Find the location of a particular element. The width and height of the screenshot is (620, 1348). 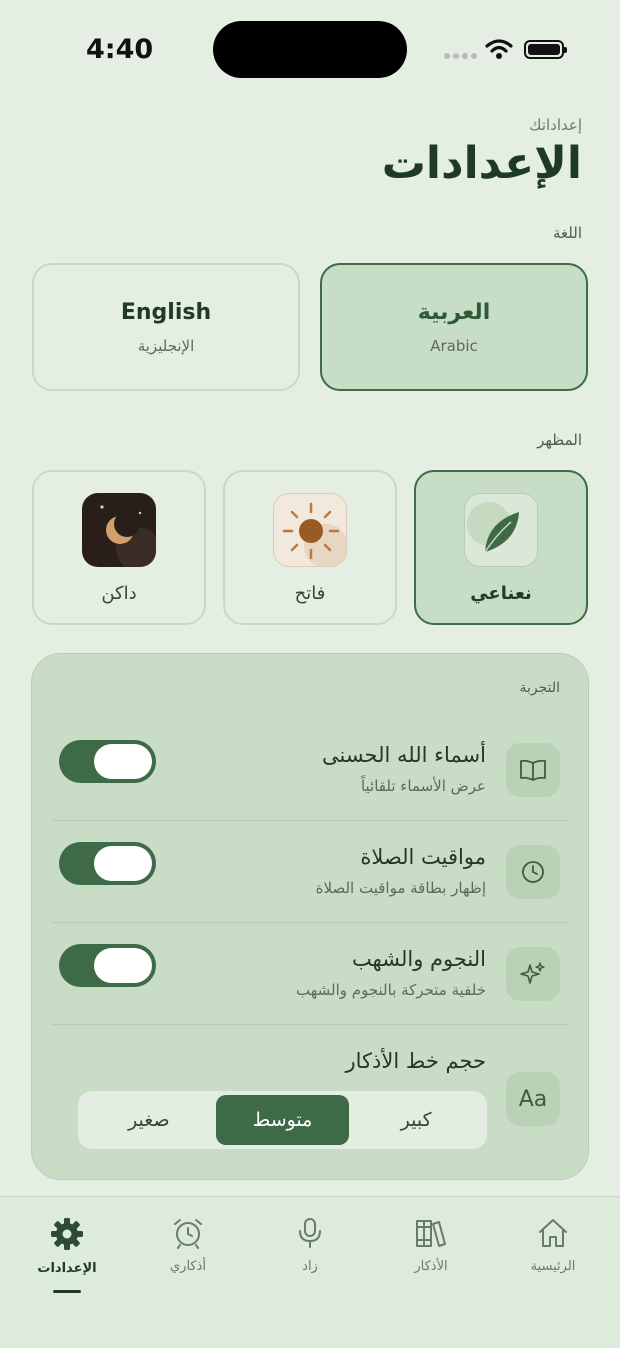

stars-meteors-description: خلفية متحركة بالنجوم والشهب is located at coordinates (391, 990).